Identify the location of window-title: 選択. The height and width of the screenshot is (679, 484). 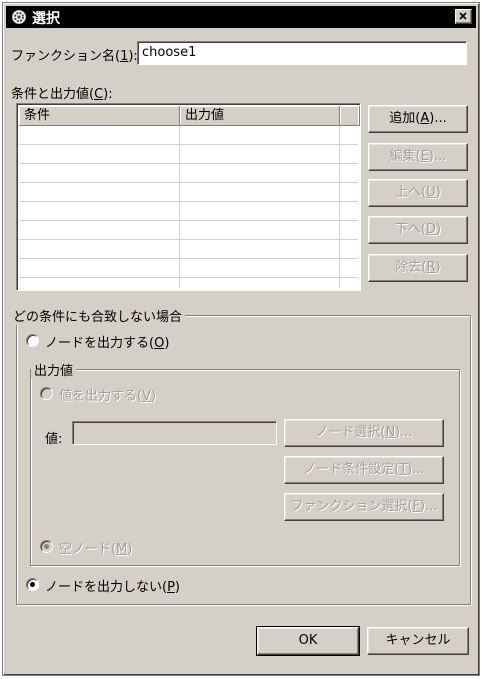
(46, 19).